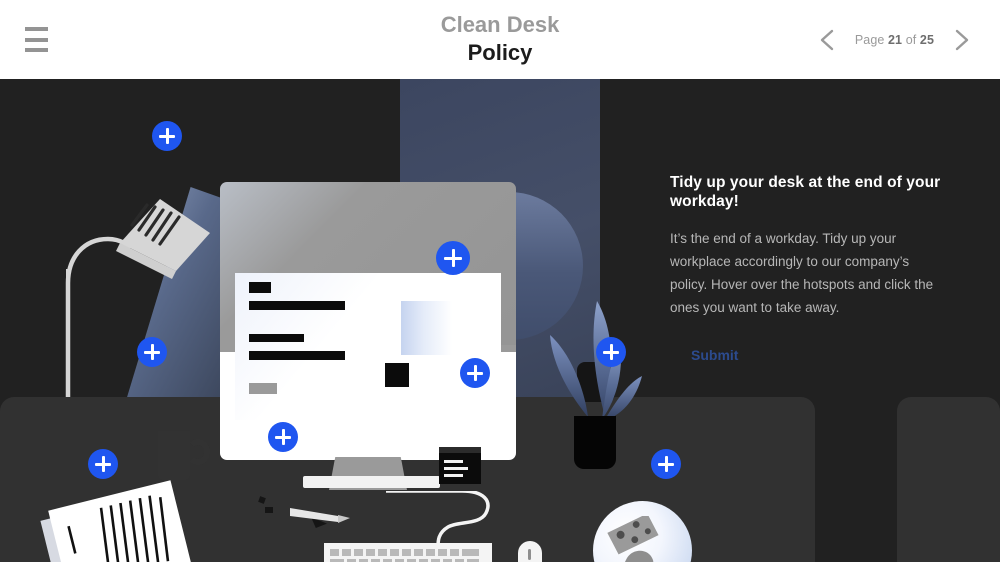 The image size is (1000, 562). I want to click on pen, so click(321, 515).